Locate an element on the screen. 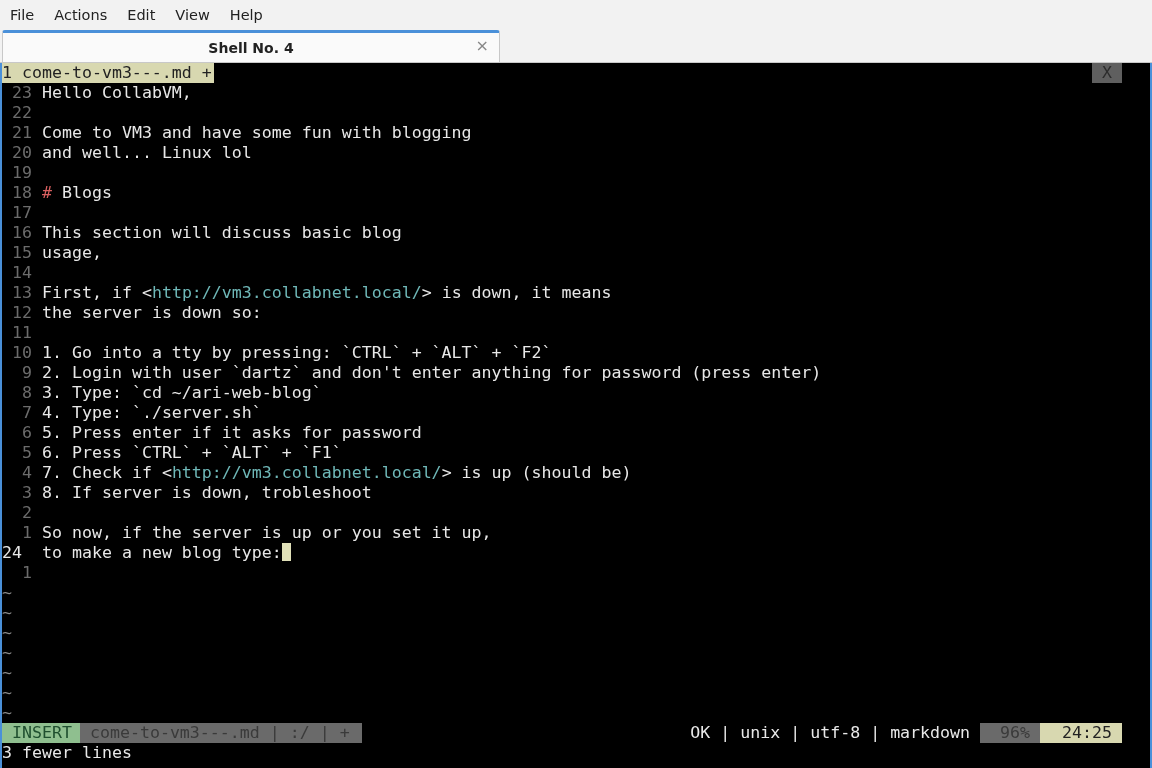 The height and width of the screenshot is (768, 1152). mode-indicator: INSERT is located at coordinates (41, 733).